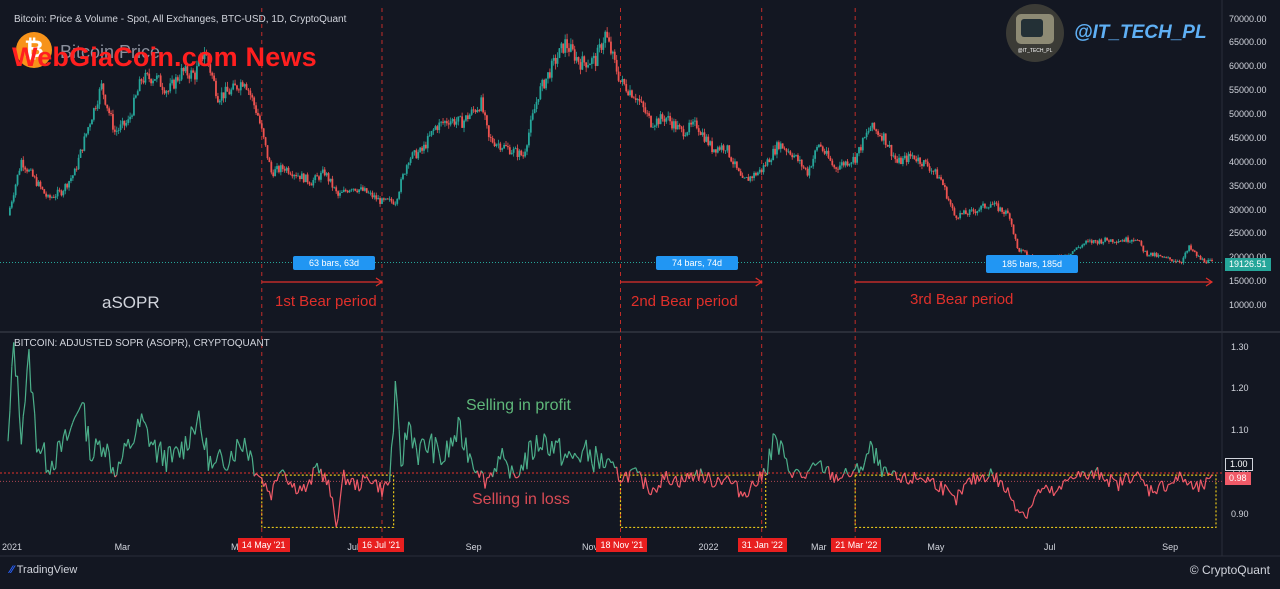  I want to click on price-y-tick: 50000.00, so click(1248, 114).